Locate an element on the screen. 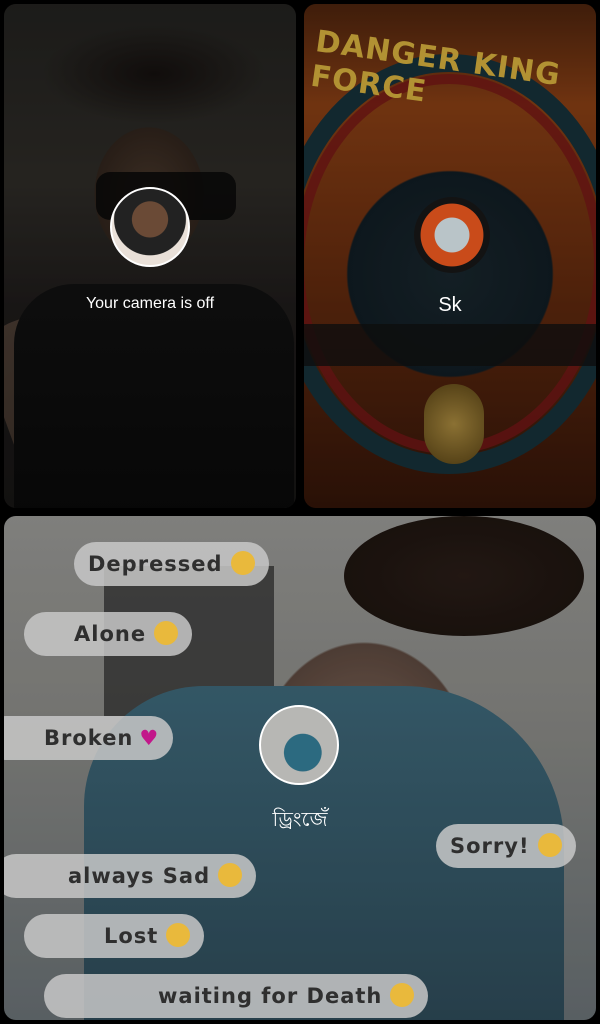  participant-name-sk: Sk is located at coordinates (450, 305).